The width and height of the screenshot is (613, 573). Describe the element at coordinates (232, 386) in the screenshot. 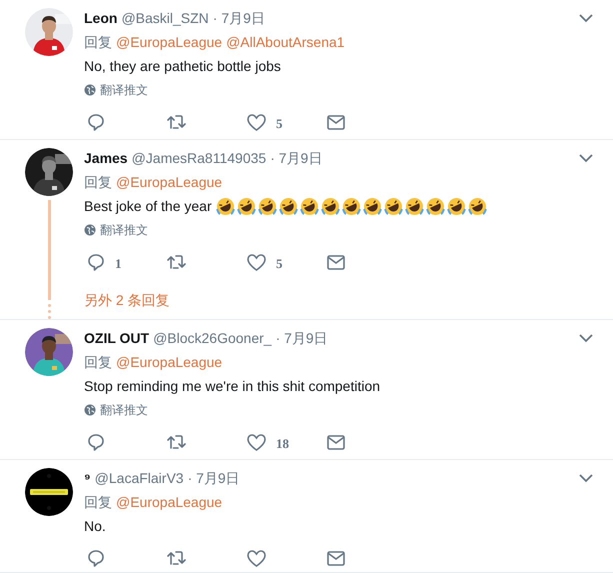

I see `tweet-text: Stop reminding me we're in this shit competition` at that location.